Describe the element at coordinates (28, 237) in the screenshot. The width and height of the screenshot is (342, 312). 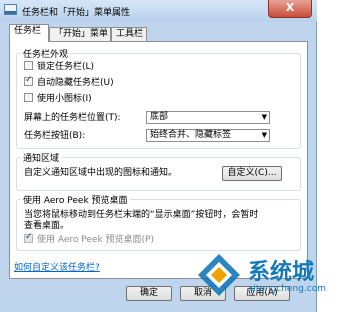
I see `use-peek-checkbox` at that location.